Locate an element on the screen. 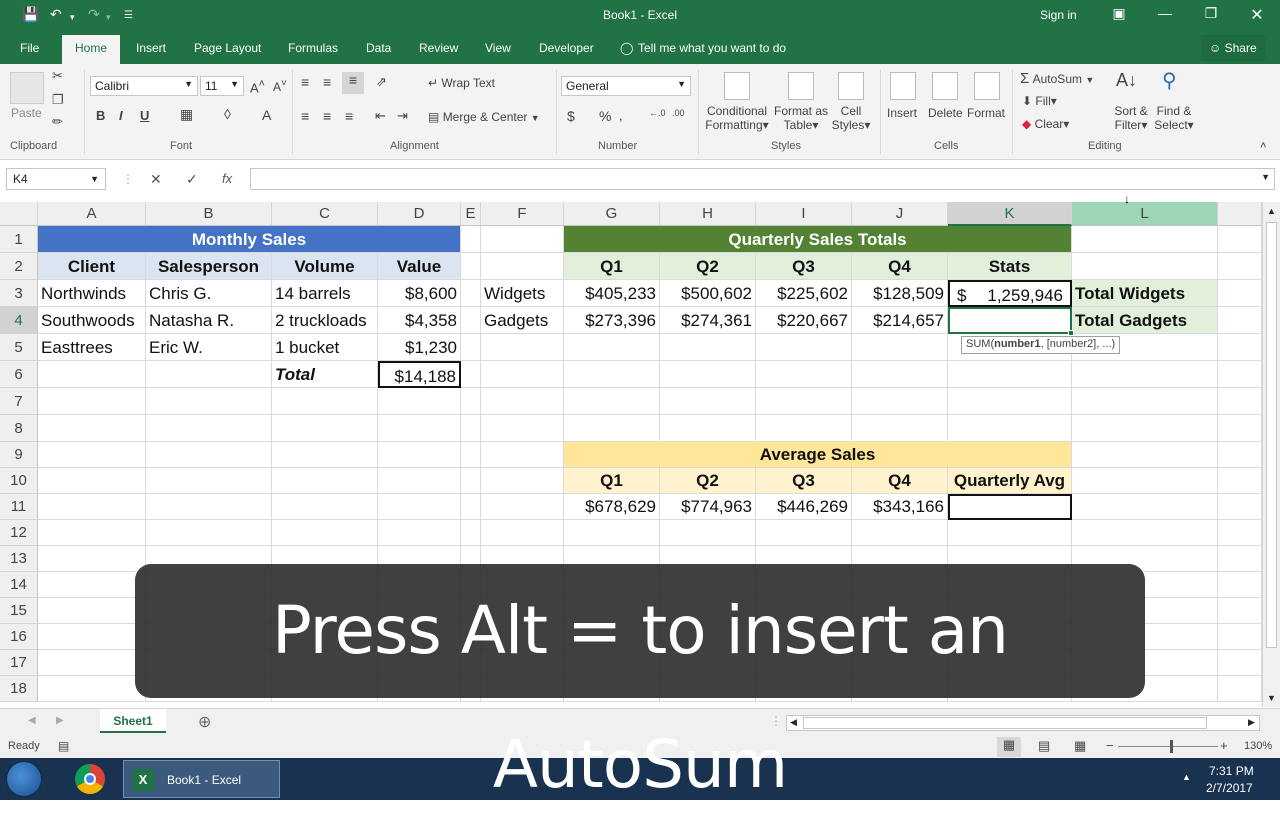 The width and height of the screenshot is (1280, 832). comma-icon: , is located at coordinates (621, 115).